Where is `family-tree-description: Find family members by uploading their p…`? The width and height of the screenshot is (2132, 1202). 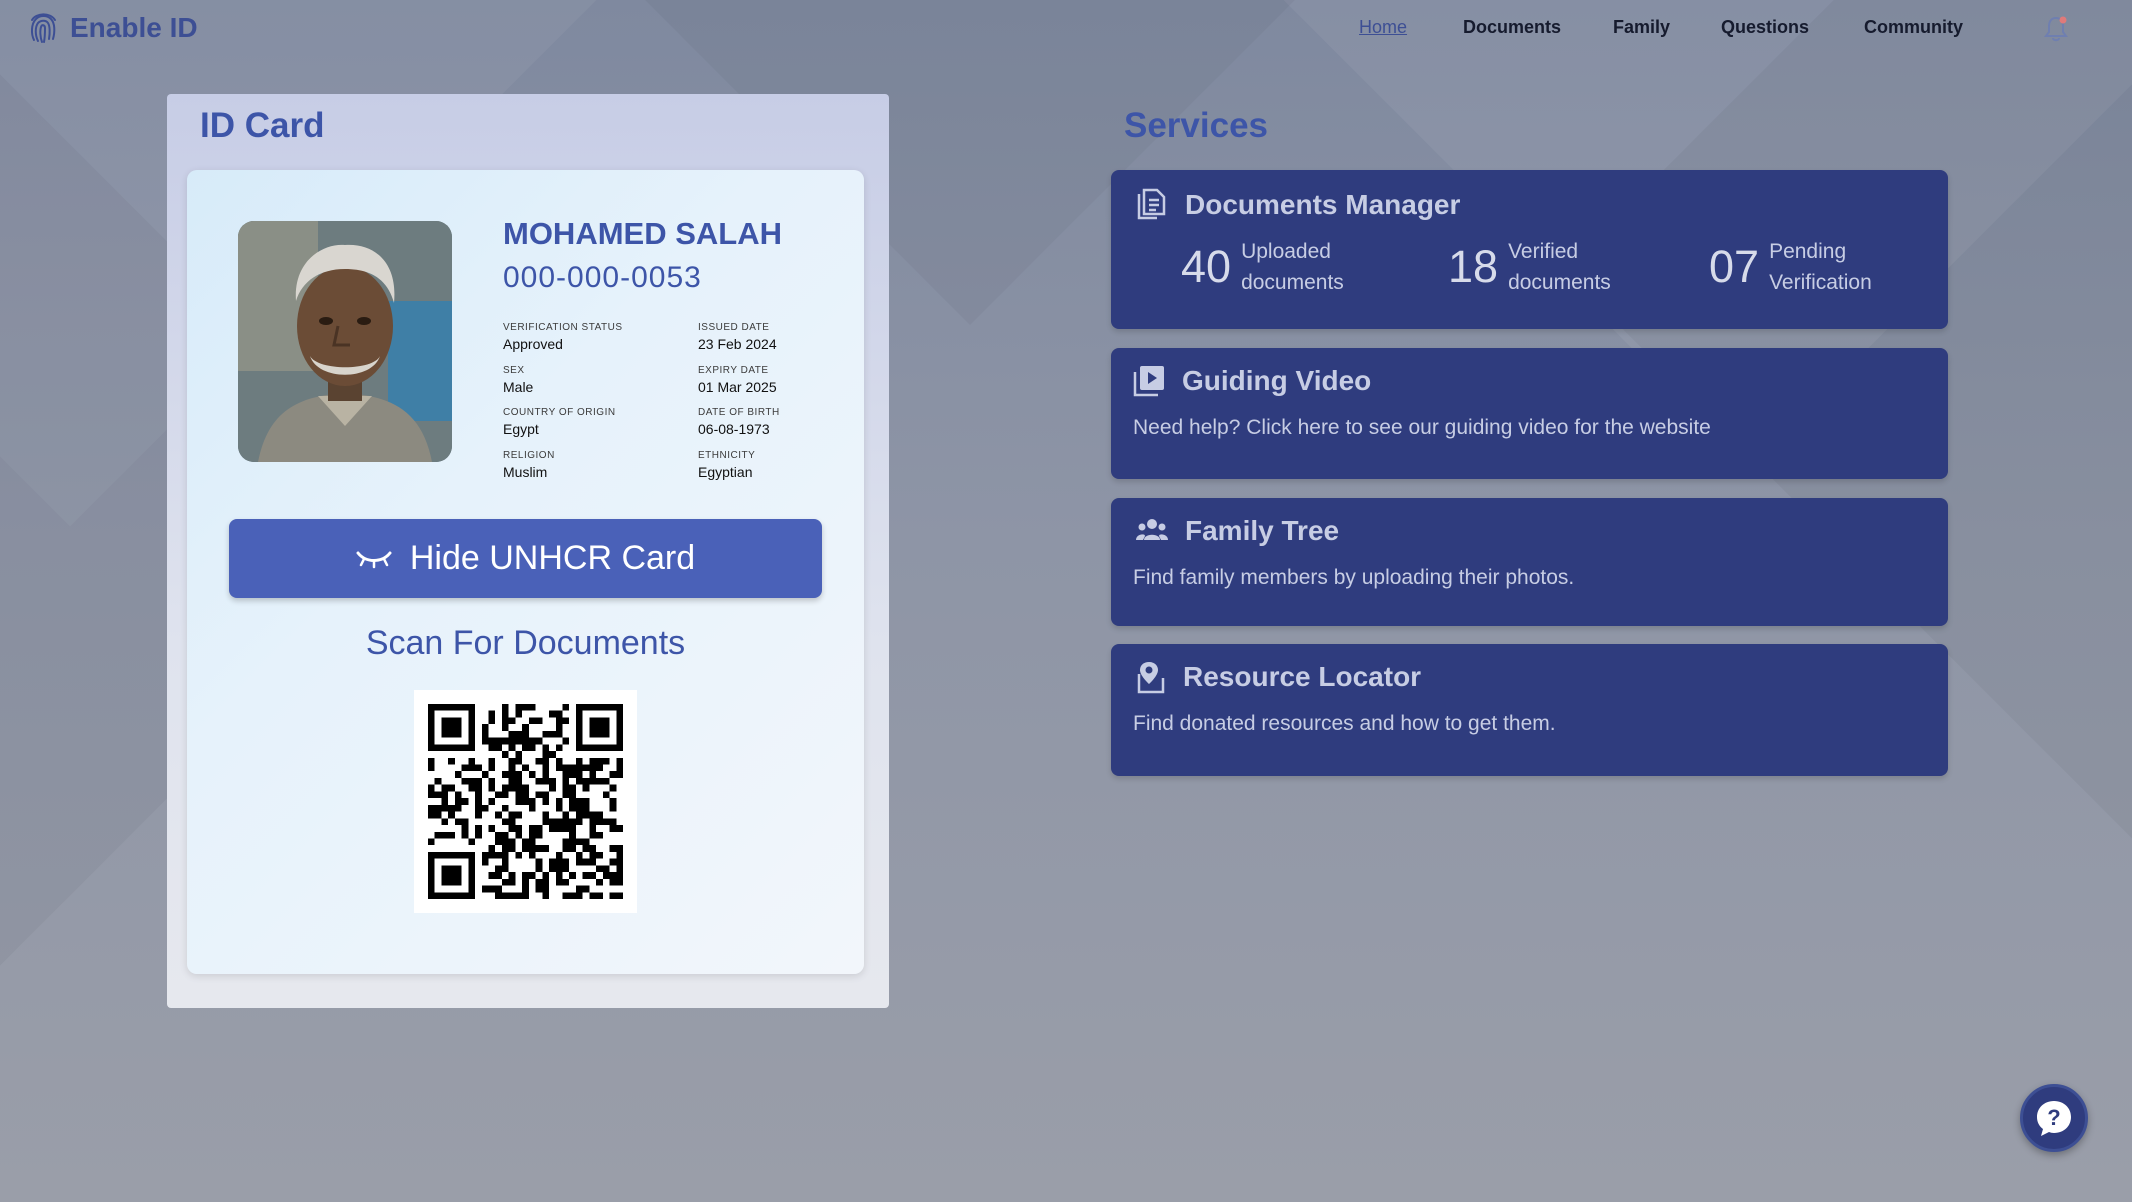
family-tree-description: Find family members by uploading their p… is located at coordinates (1354, 577).